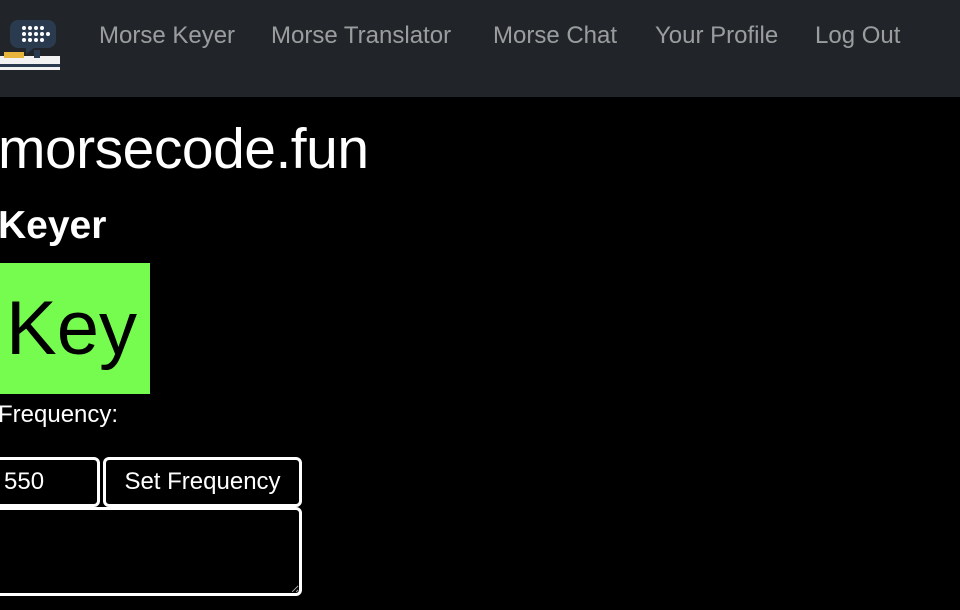 This screenshot has height=610, width=960. What do you see at coordinates (167, 36) in the screenshot?
I see `nav-link-morse-keyer: Morse Keyer` at bounding box center [167, 36].